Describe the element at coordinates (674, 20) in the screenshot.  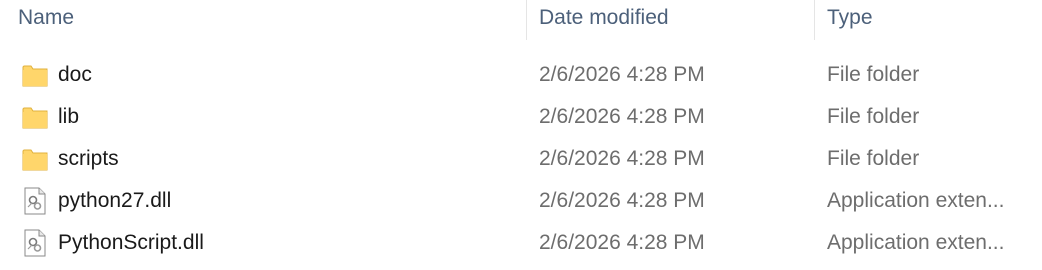
I see `column-header-date-modified: Date modified` at that location.